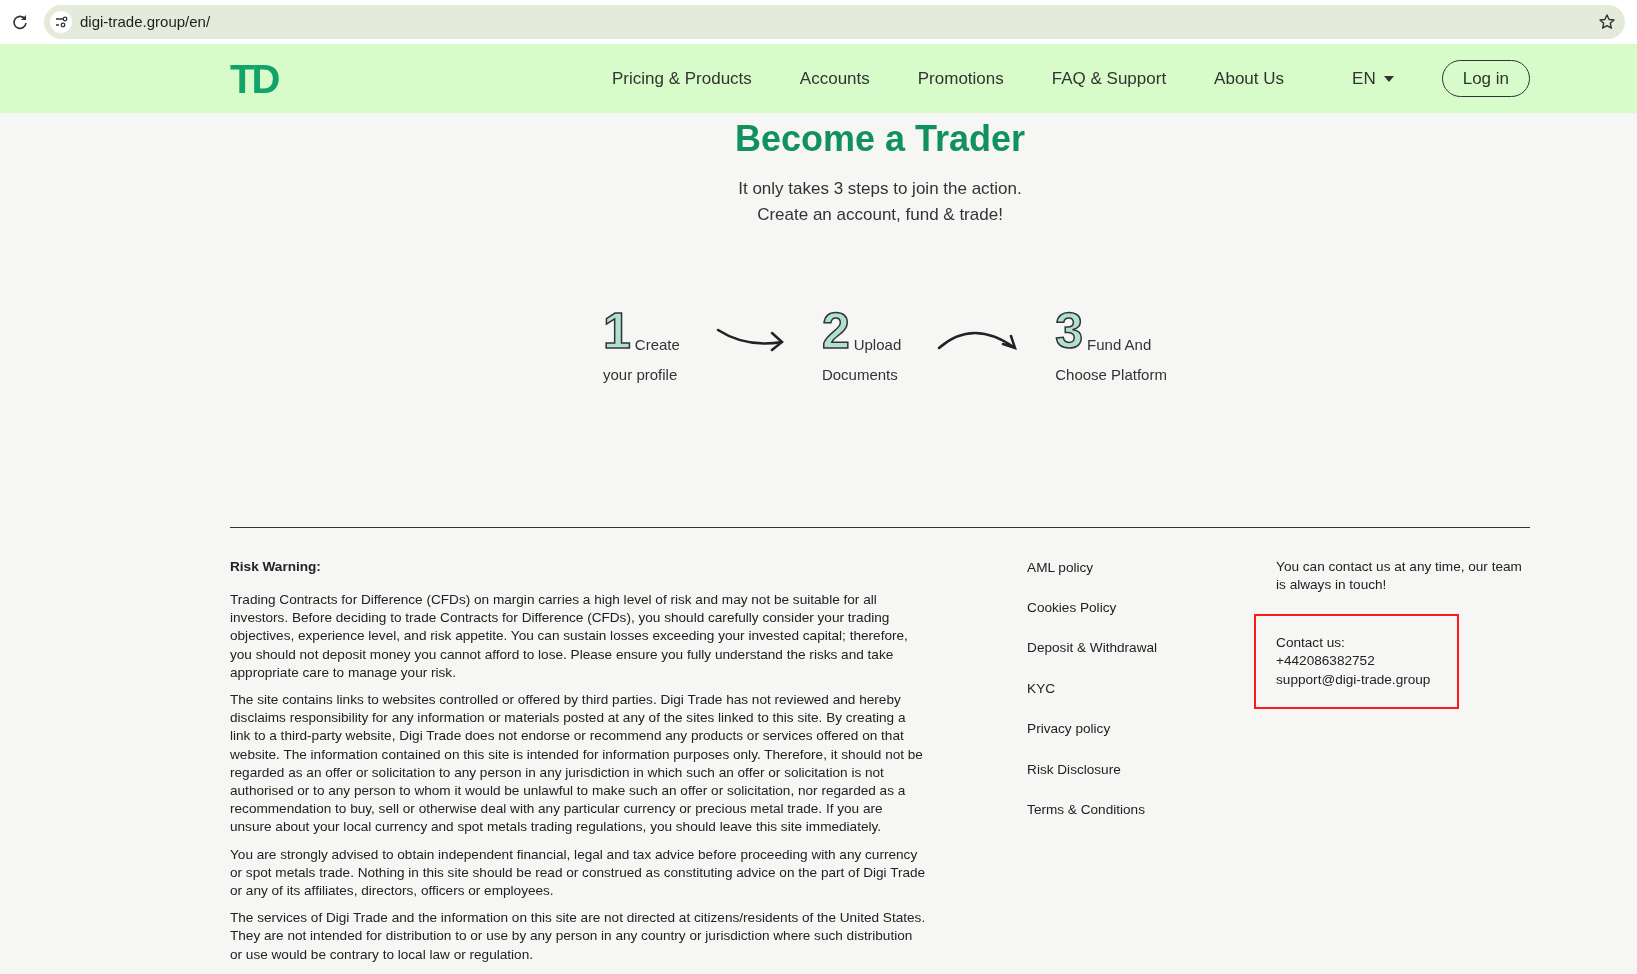  Describe the element at coordinates (682, 78) in the screenshot. I see `nav-link: Pricing & Products` at that location.